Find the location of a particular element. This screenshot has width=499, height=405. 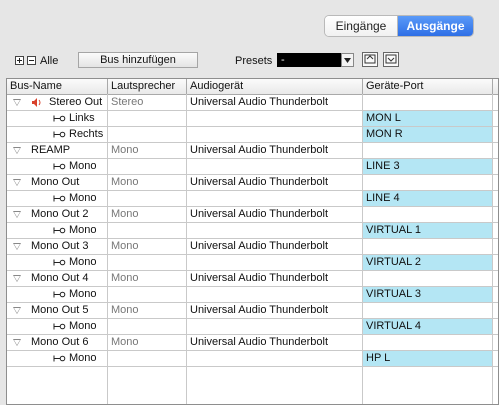

speaker-cell: Stereo is located at coordinates (147, 102).